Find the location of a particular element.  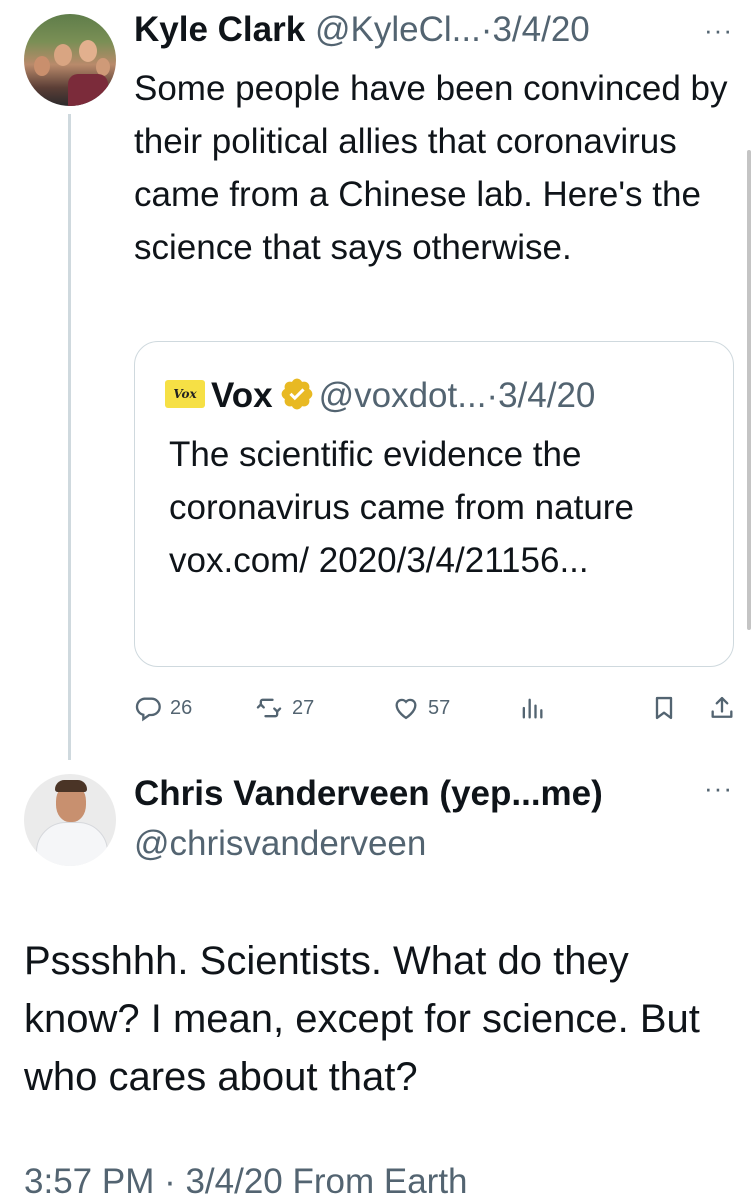

share-button is located at coordinates (722, 708).